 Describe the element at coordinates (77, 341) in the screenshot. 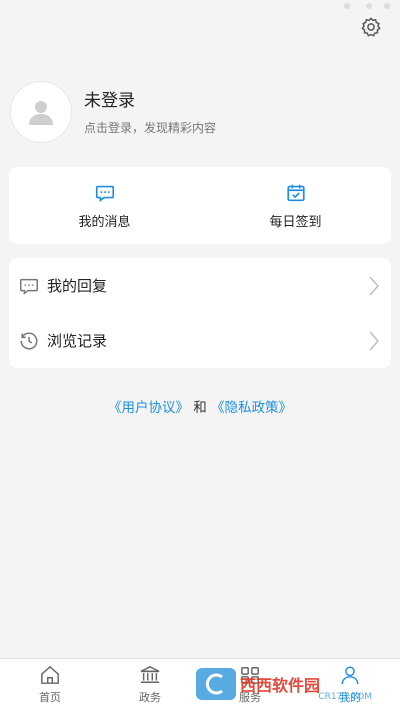

I see `menu-item-label: 浏览记录` at that location.